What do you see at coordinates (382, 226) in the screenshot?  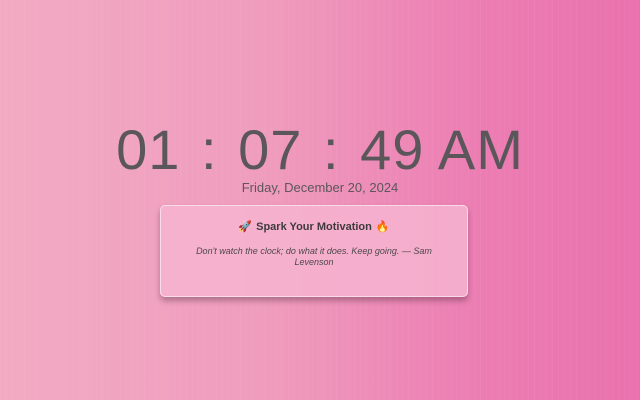 I see `fire-icon: 🔥` at bounding box center [382, 226].